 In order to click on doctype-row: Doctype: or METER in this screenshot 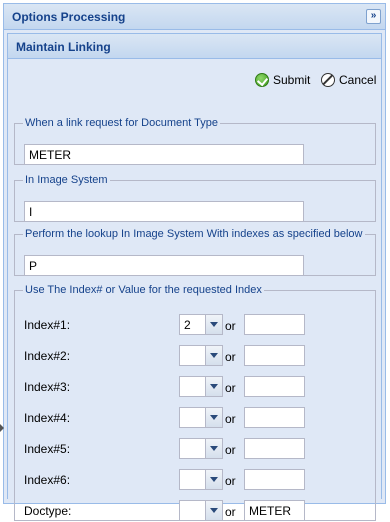, I will do `click(195, 511)`.